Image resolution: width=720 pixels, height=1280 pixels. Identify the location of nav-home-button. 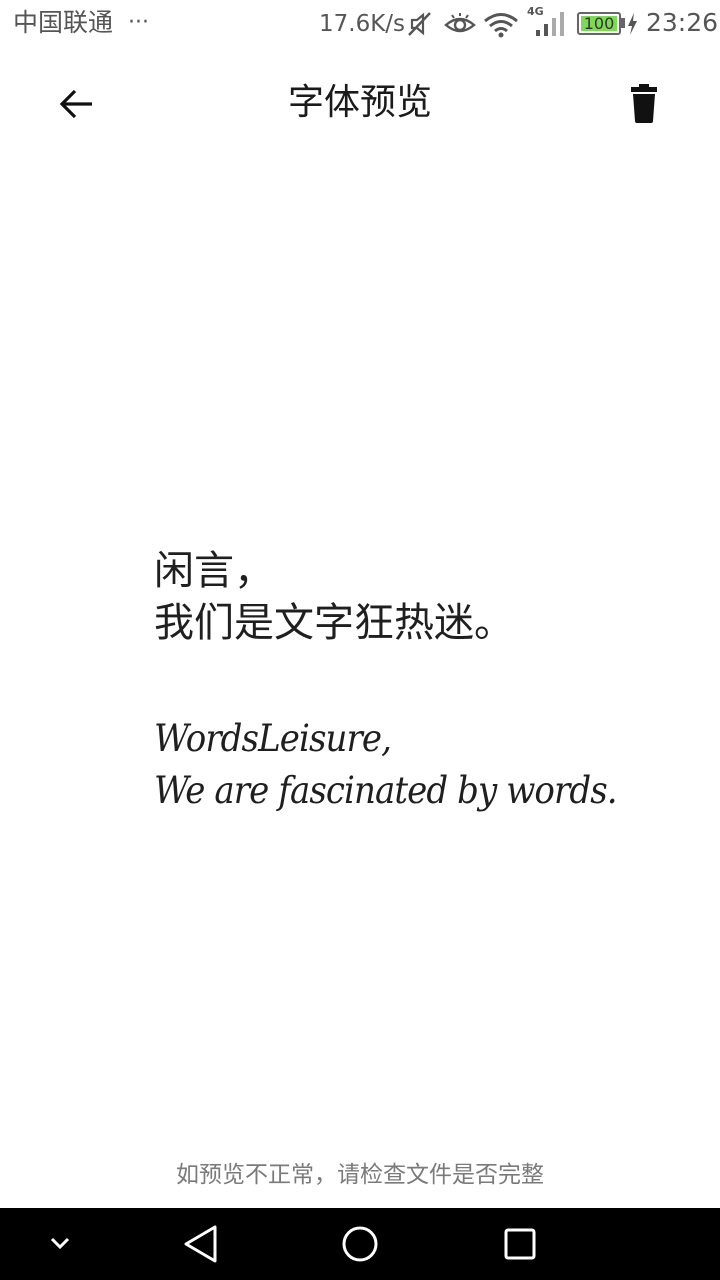
(360, 1244).